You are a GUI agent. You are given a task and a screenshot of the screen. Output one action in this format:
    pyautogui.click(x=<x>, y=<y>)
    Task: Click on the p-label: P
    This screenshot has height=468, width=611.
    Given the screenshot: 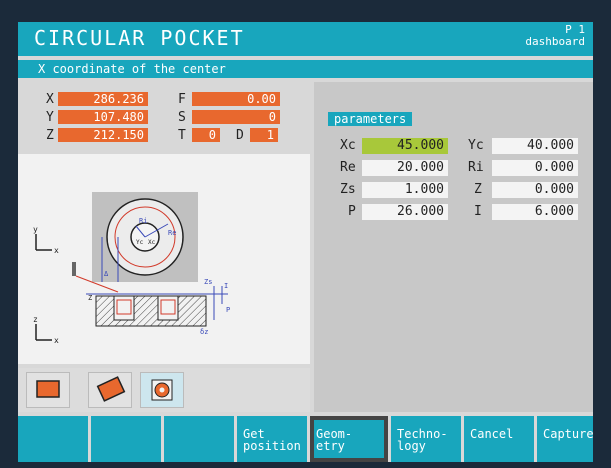 What is the action you would take?
    pyautogui.click(x=228, y=310)
    